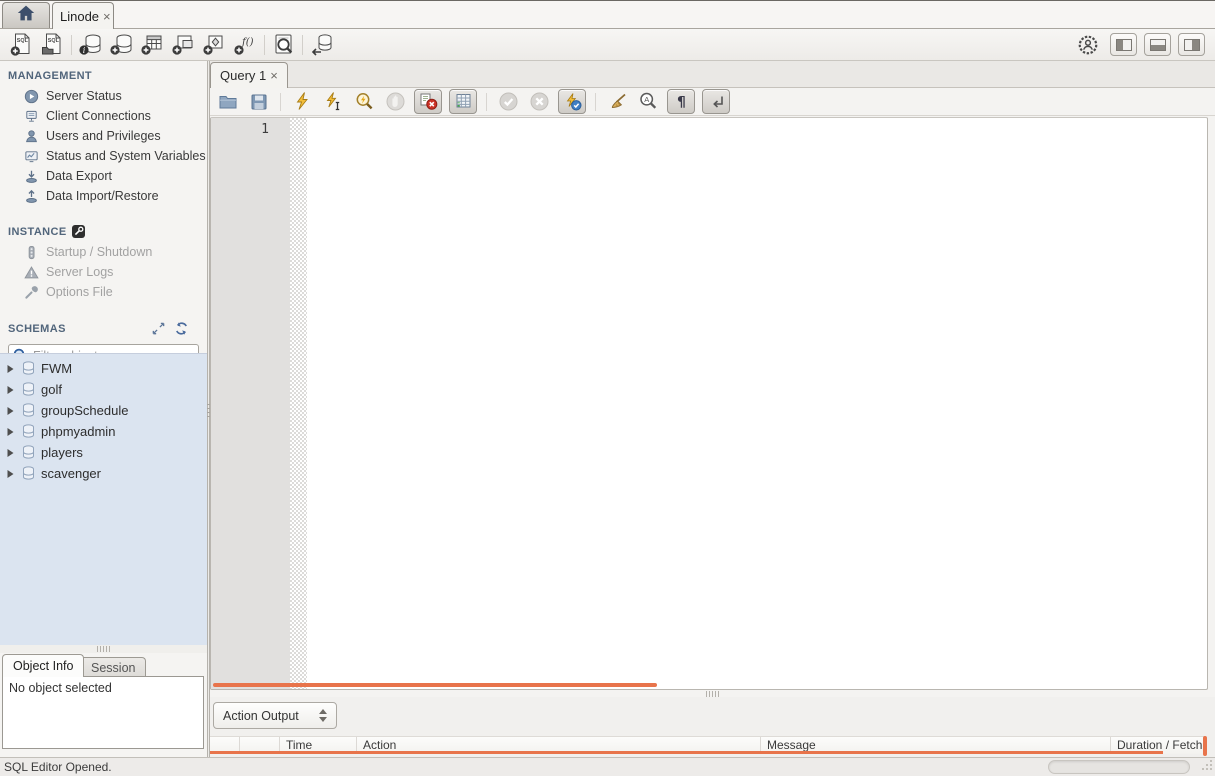  What do you see at coordinates (275, 715) in the screenshot?
I see `output-type-select: Action Output` at bounding box center [275, 715].